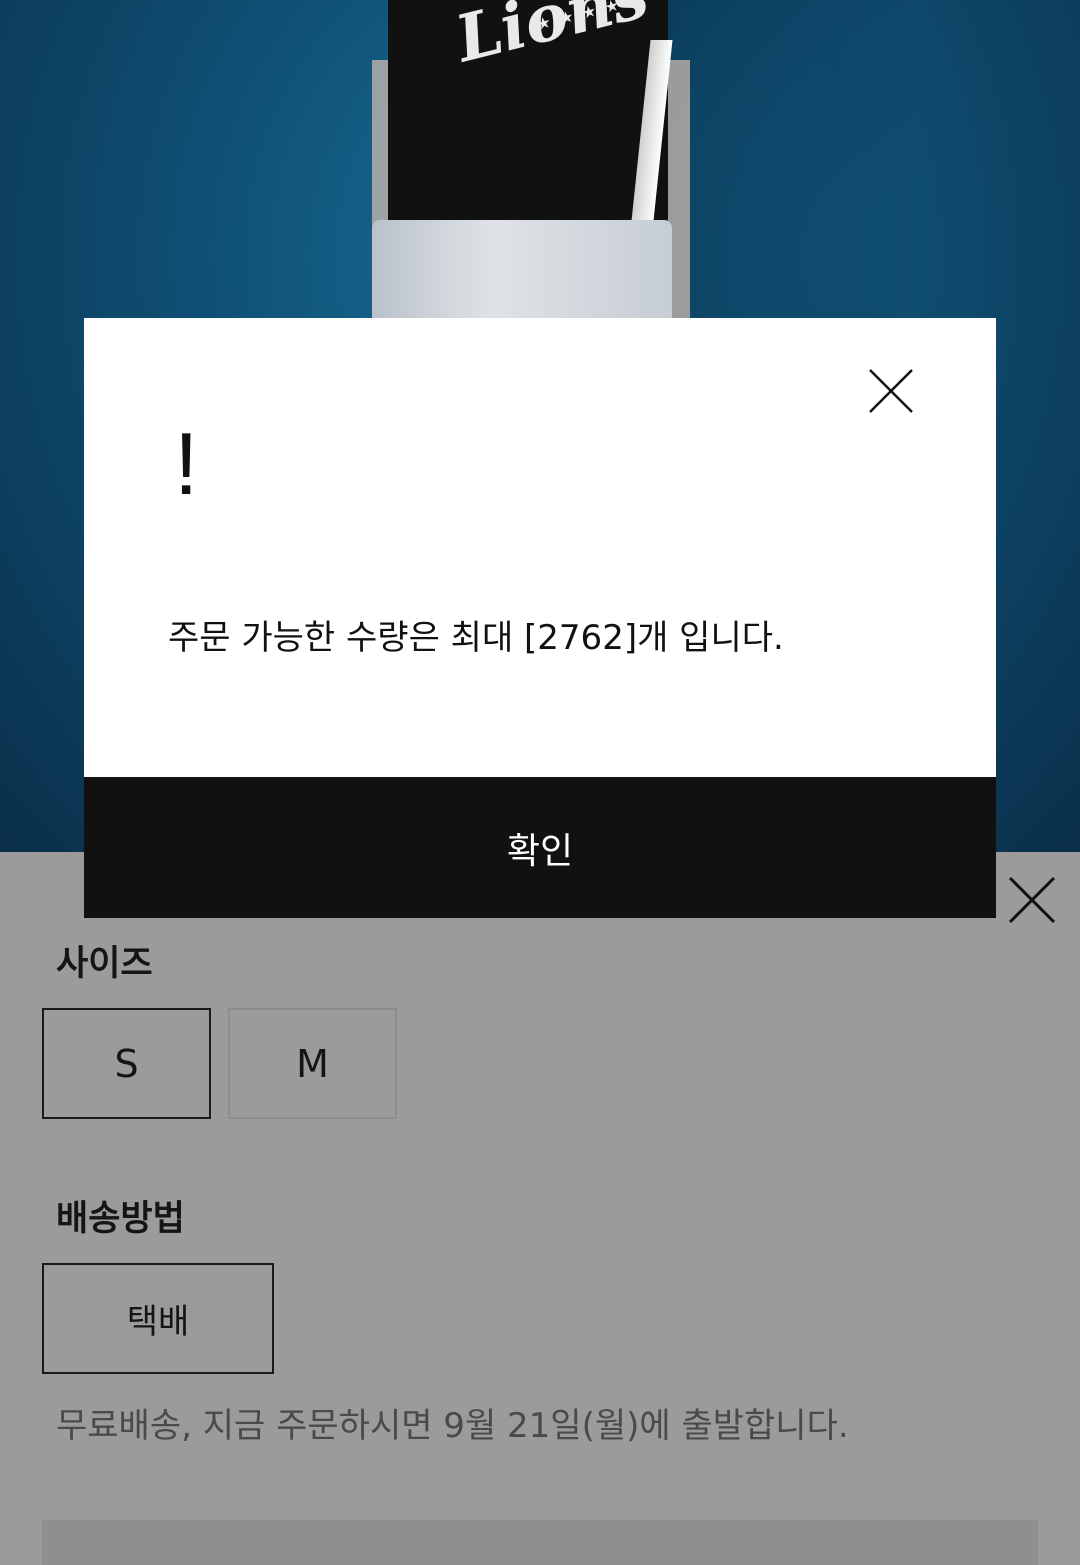 Image resolution: width=1080 pixels, height=1565 pixels. What do you see at coordinates (120, 1219) in the screenshot?
I see `shipping-title: 배송방법` at bounding box center [120, 1219].